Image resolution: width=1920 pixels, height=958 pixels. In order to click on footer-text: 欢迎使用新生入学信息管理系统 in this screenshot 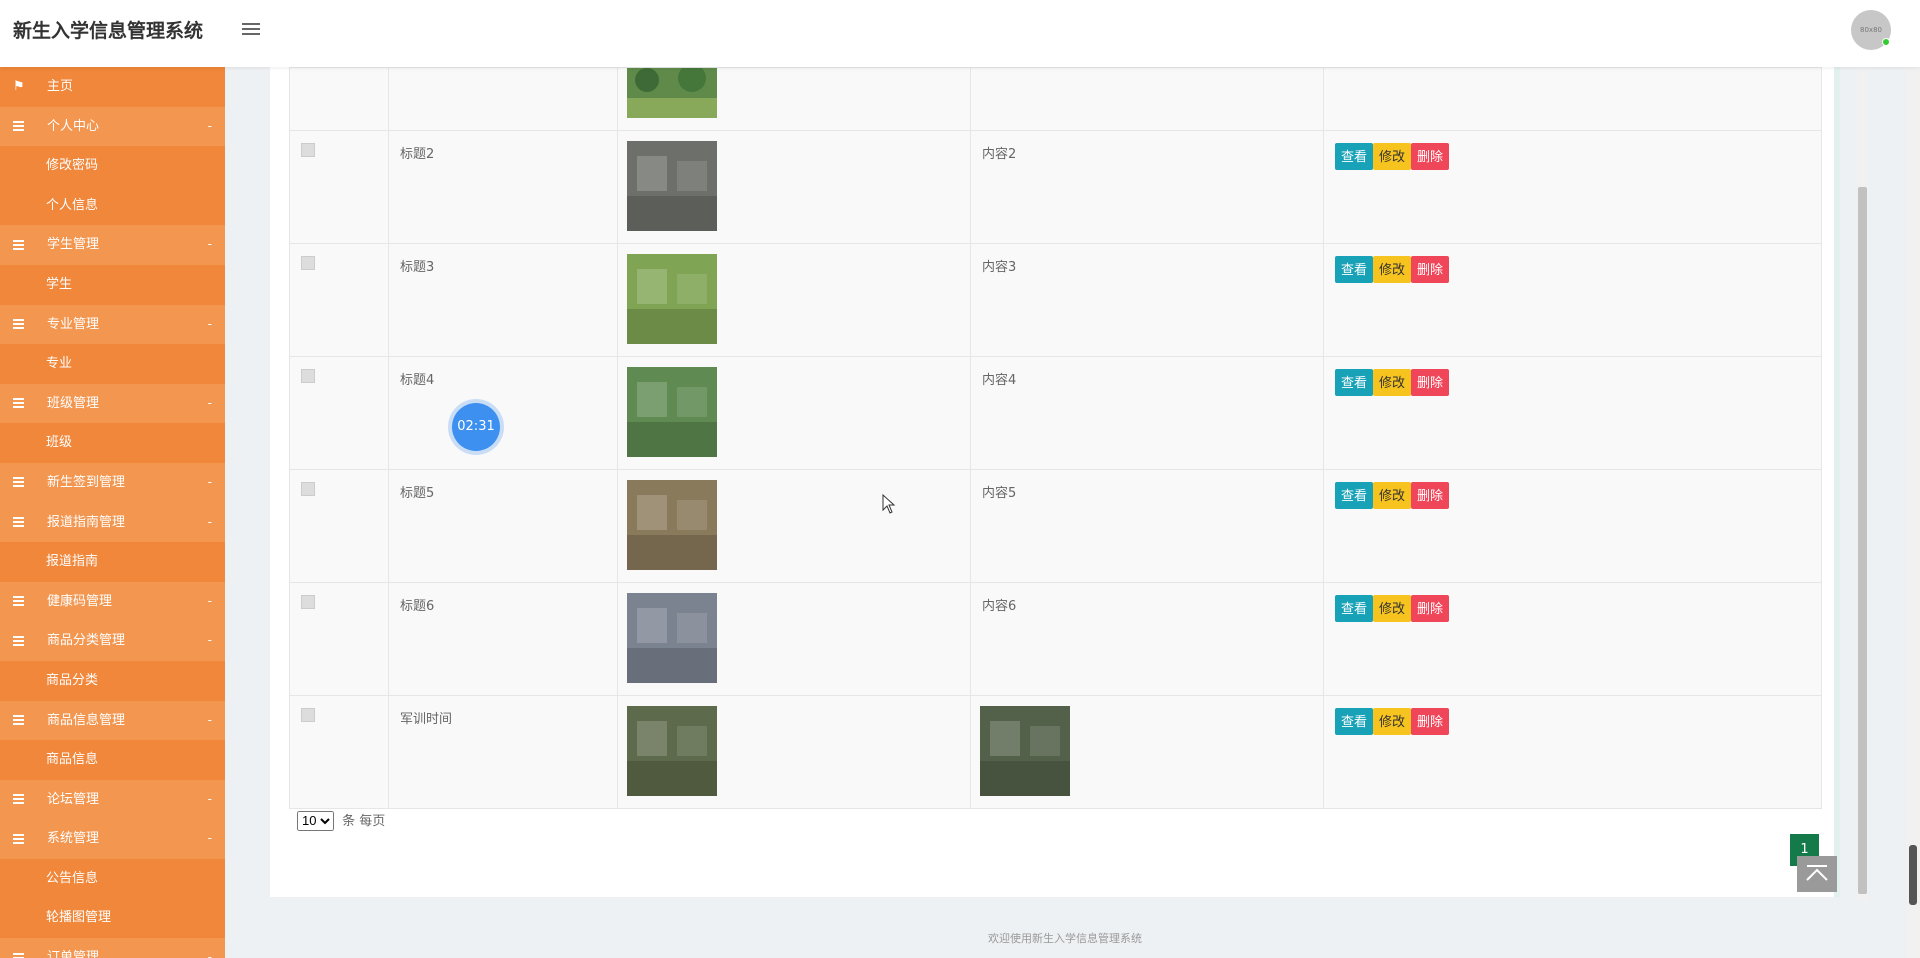, I will do `click(1065, 938)`.